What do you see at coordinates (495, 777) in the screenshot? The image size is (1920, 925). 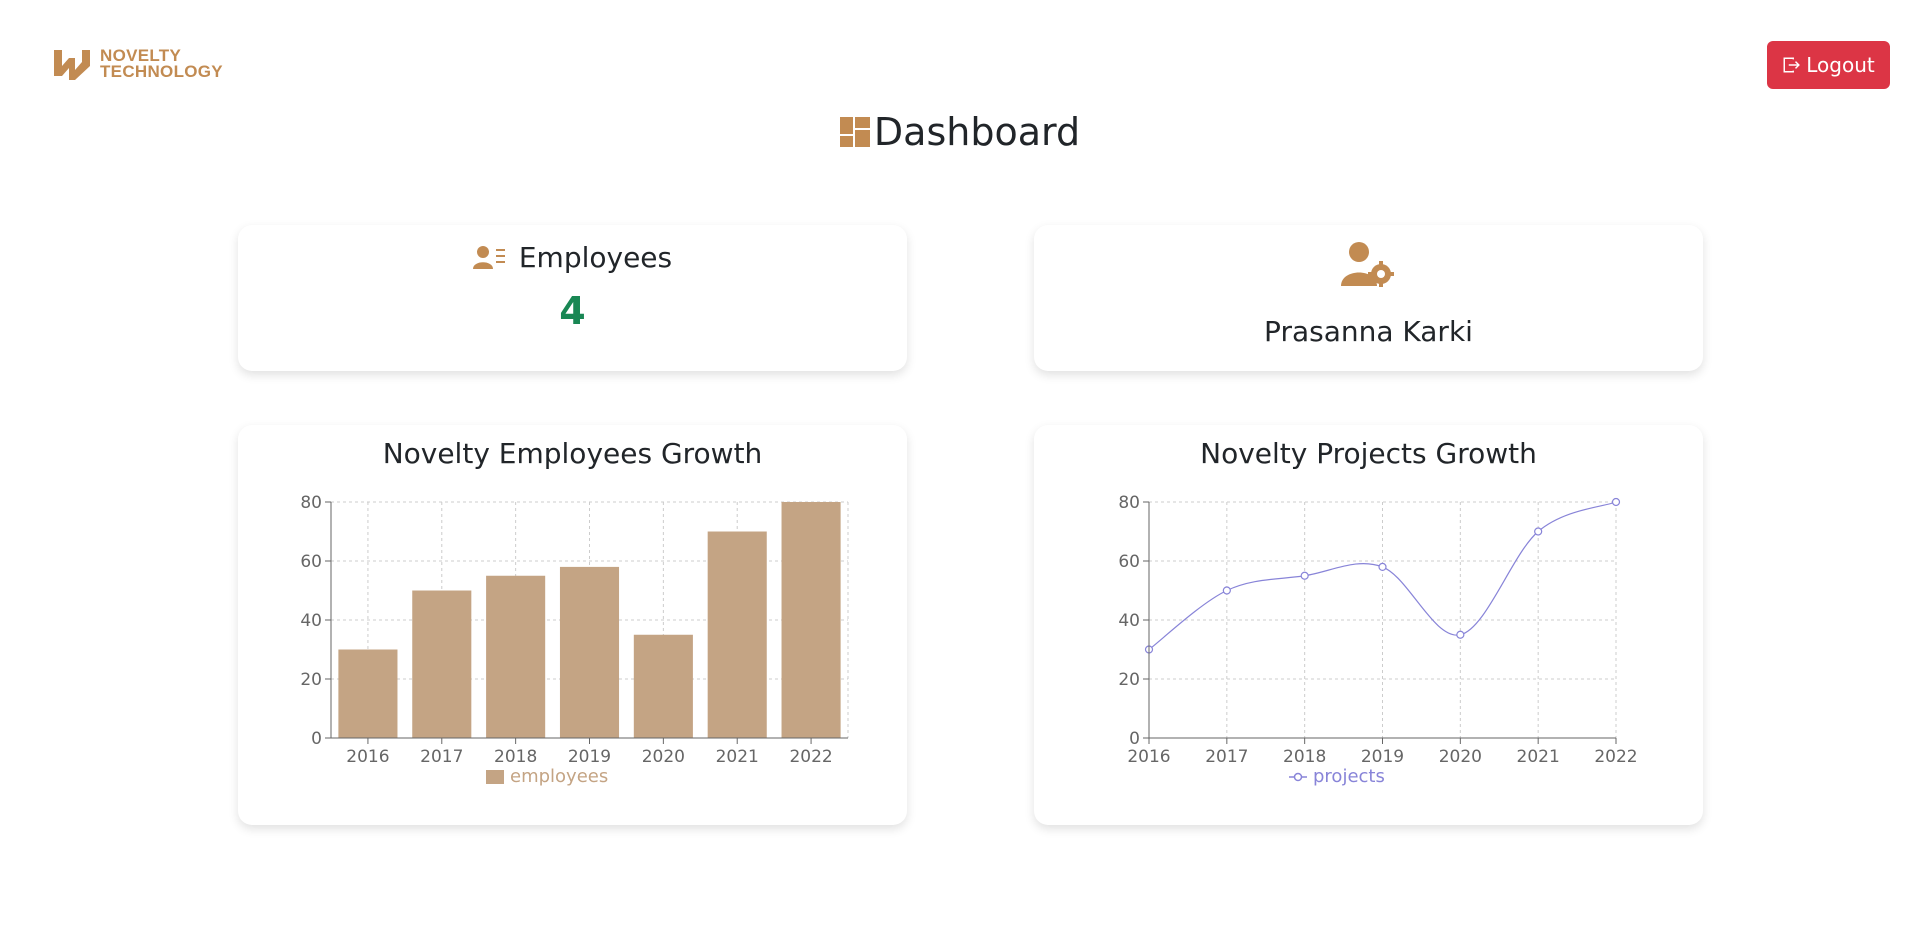 I see `legend-swatch` at bounding box center [495, 777].